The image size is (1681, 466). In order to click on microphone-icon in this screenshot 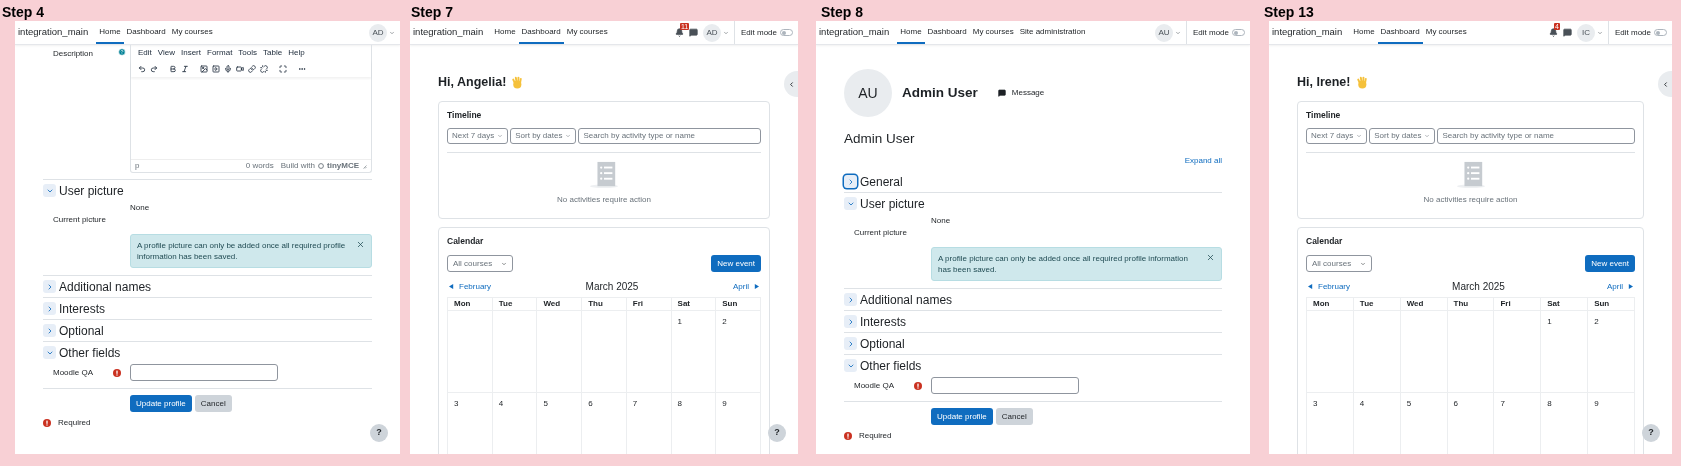, I will do `click(228, 68)`.